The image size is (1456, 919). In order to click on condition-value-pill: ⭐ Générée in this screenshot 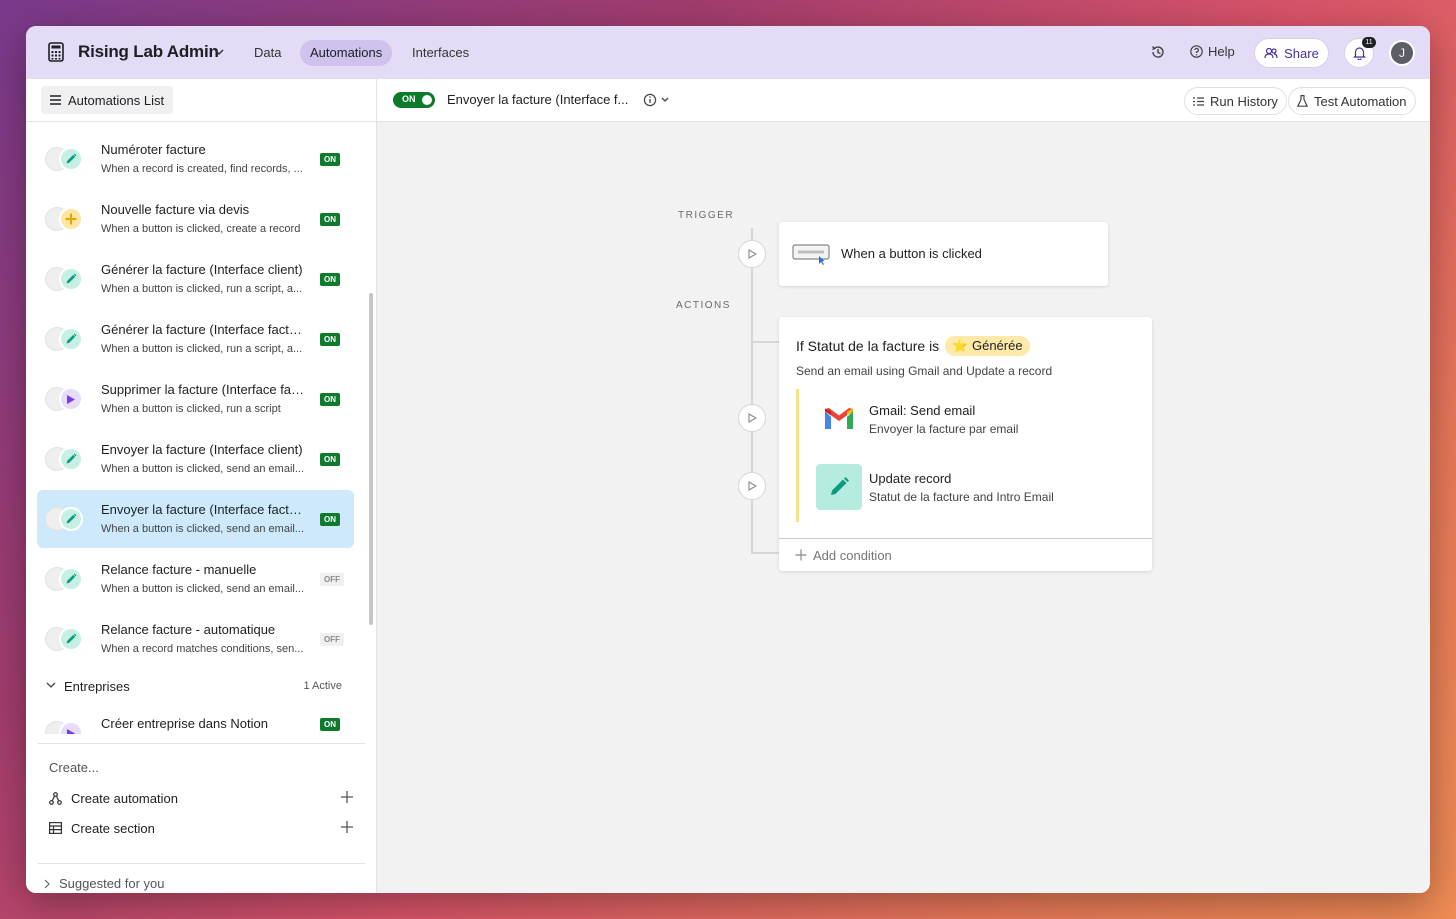, I will do `click(987, 346)`.